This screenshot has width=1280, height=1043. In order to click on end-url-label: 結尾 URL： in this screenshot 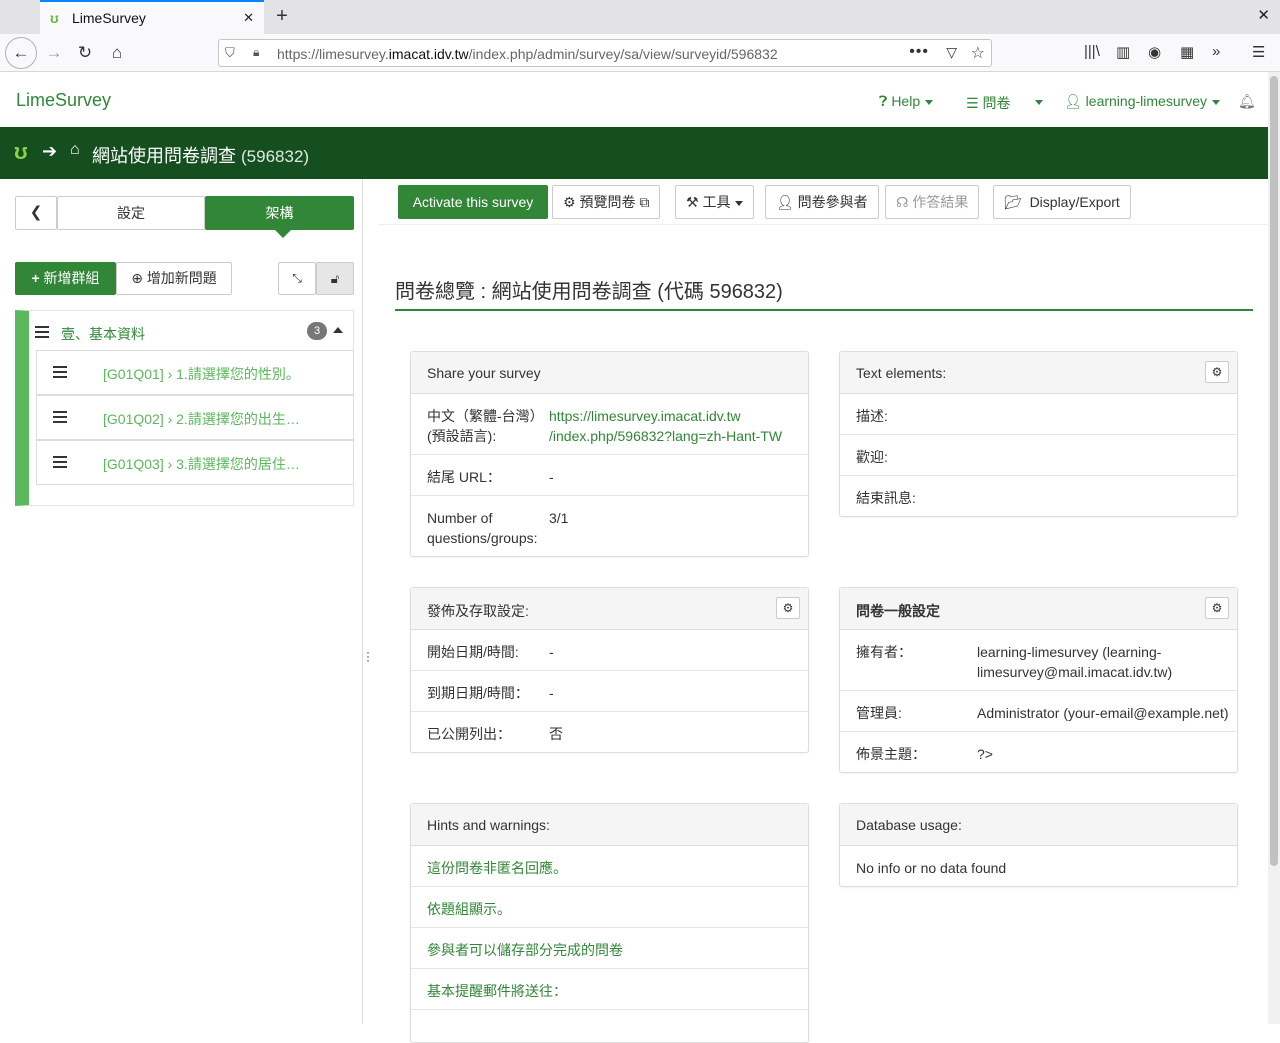, I will do `click(464, 477)`.